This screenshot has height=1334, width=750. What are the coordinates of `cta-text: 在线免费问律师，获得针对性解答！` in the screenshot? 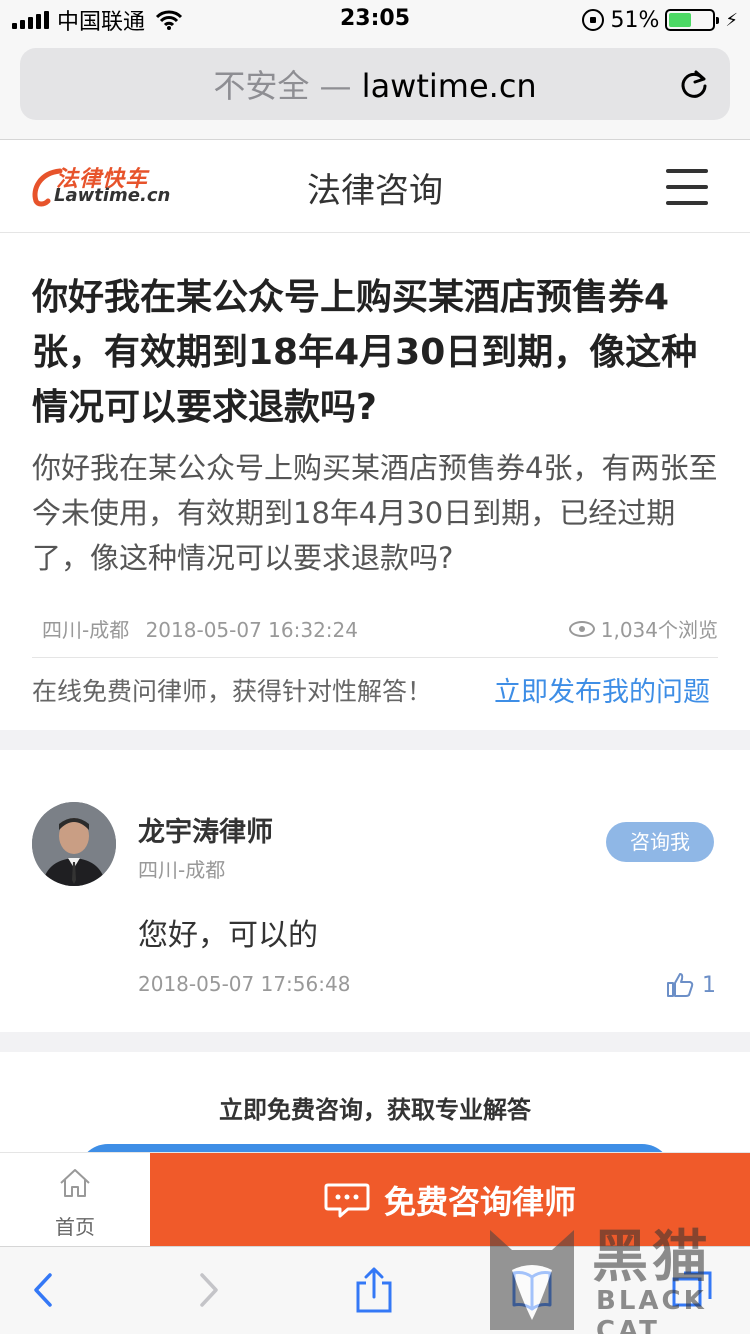 It's located at (232, 691).